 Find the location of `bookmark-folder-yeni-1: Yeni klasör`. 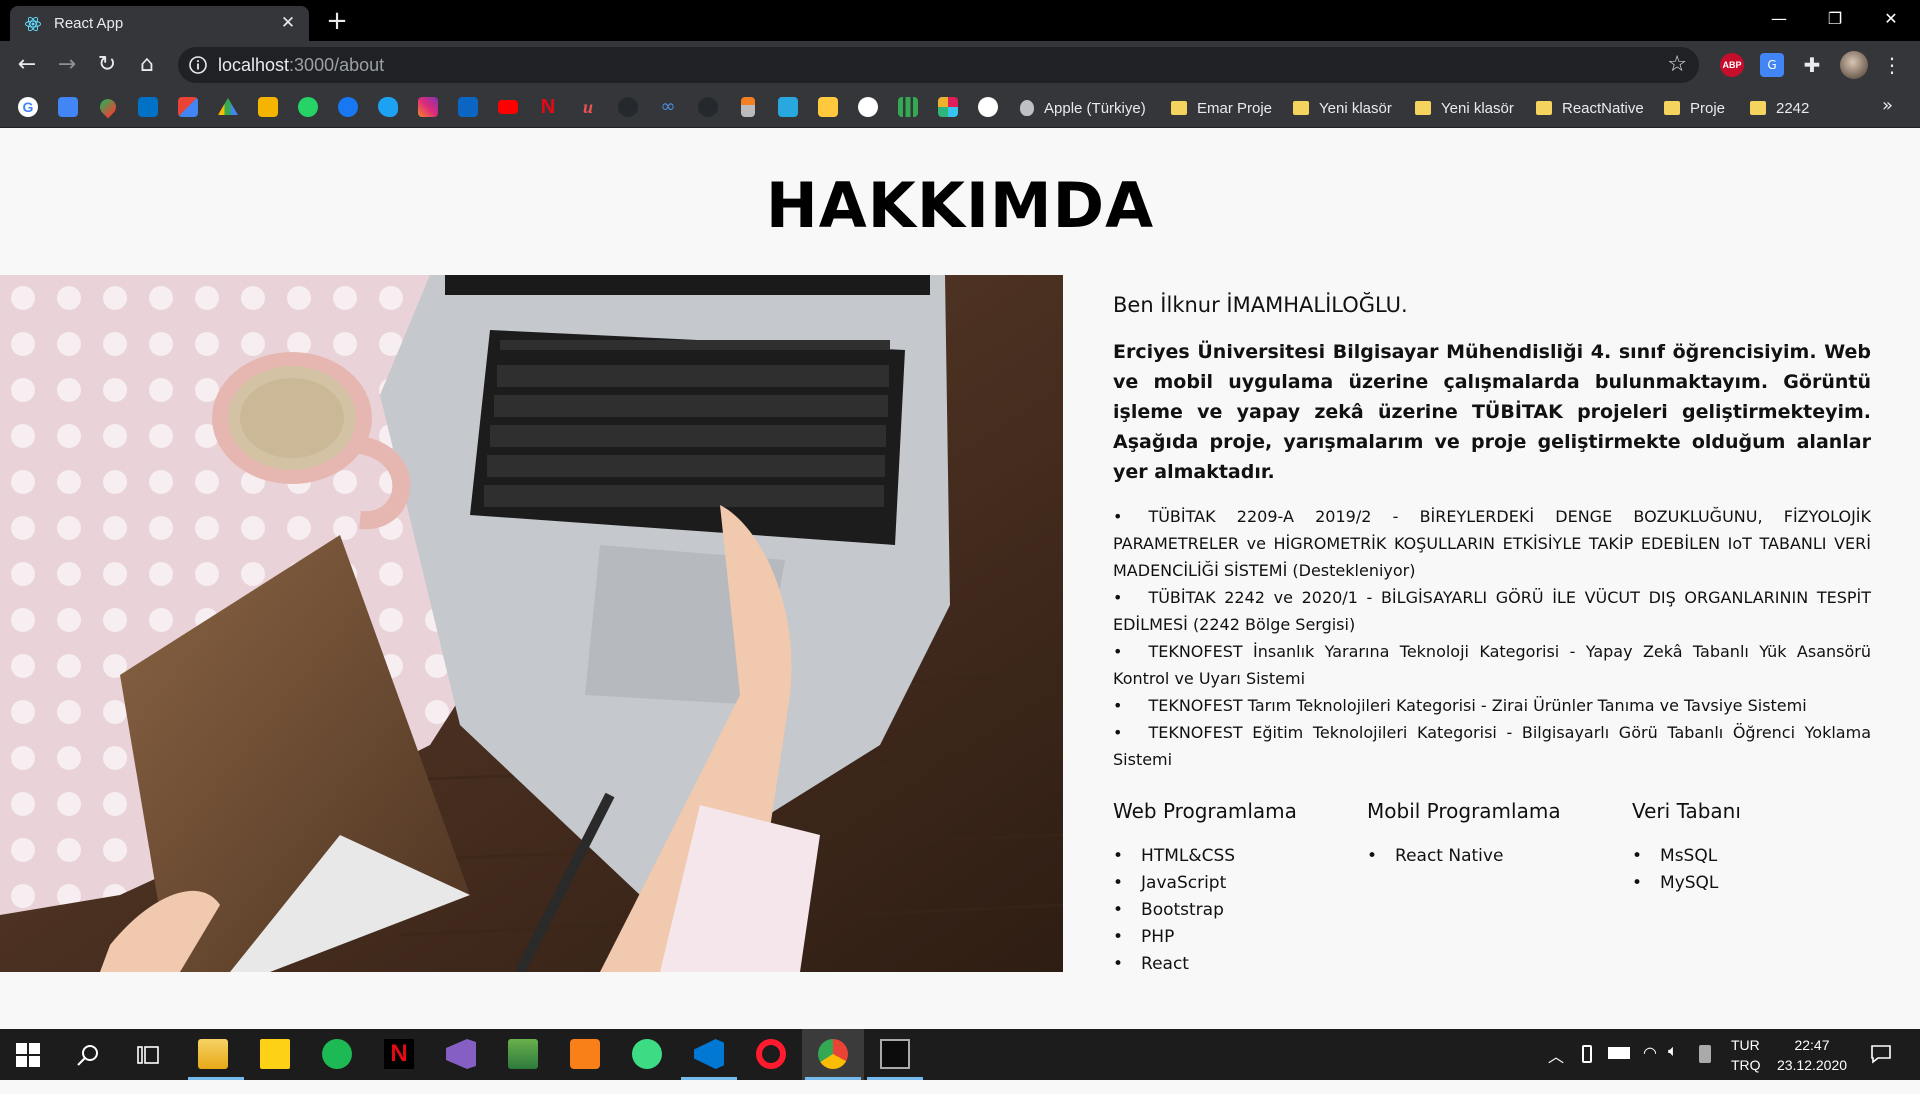

bookmark-folder-yeni-1: Yeni klasör is located at coordinates (1342, 108).